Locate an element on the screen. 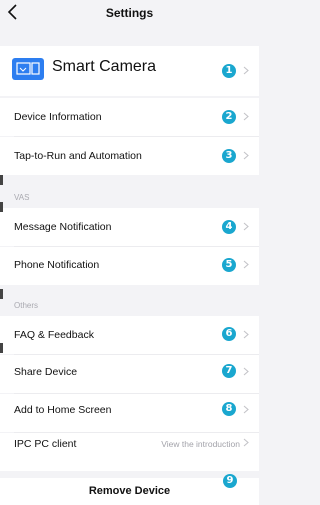 This screenshot has width=320, height=505. row-ipc-pc-client: IPC PC client View the introduction is located at coordinates (129, 452).